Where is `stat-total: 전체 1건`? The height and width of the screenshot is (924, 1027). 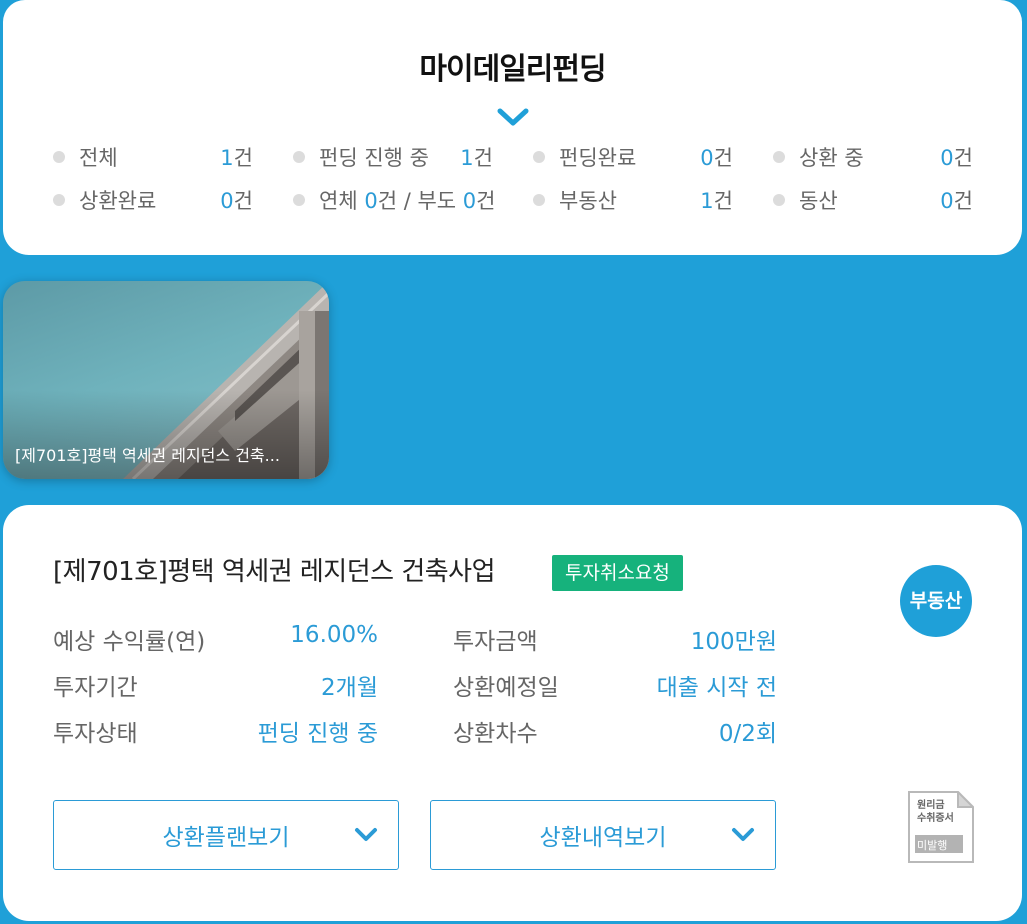 stat-total: 전체 1건 is located at coordinates (153, 157).